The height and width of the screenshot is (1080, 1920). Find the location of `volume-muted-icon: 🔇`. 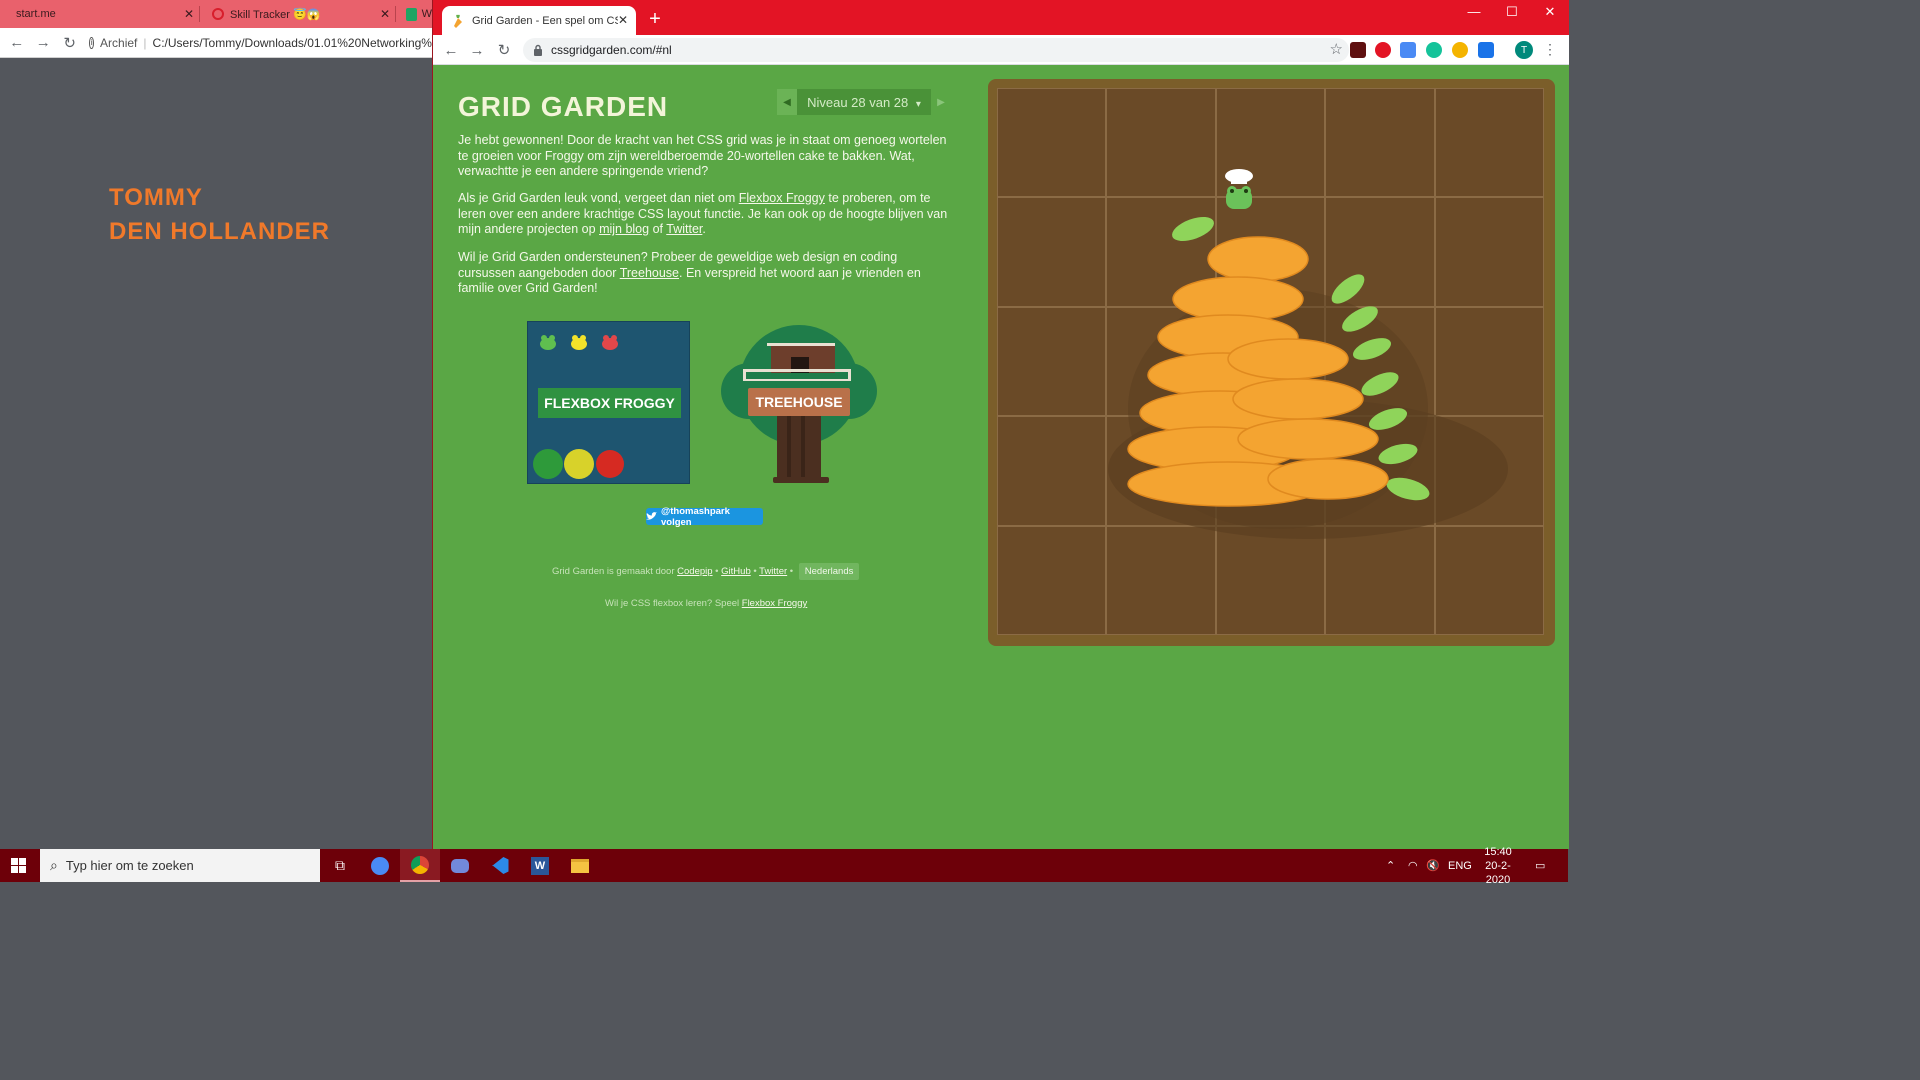

volume-muted-icon: 🔇 is located at coordinates (1433, 865).